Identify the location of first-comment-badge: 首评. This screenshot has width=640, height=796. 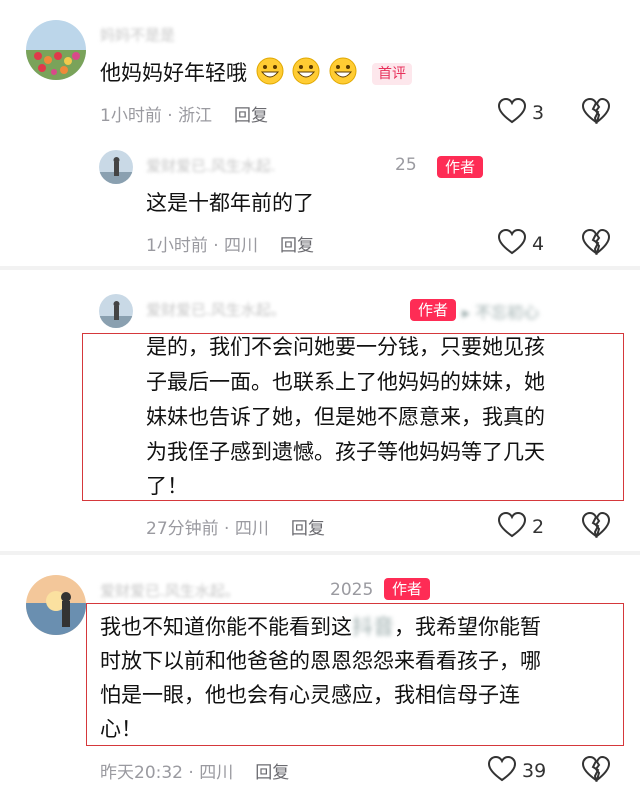
(392, 74).